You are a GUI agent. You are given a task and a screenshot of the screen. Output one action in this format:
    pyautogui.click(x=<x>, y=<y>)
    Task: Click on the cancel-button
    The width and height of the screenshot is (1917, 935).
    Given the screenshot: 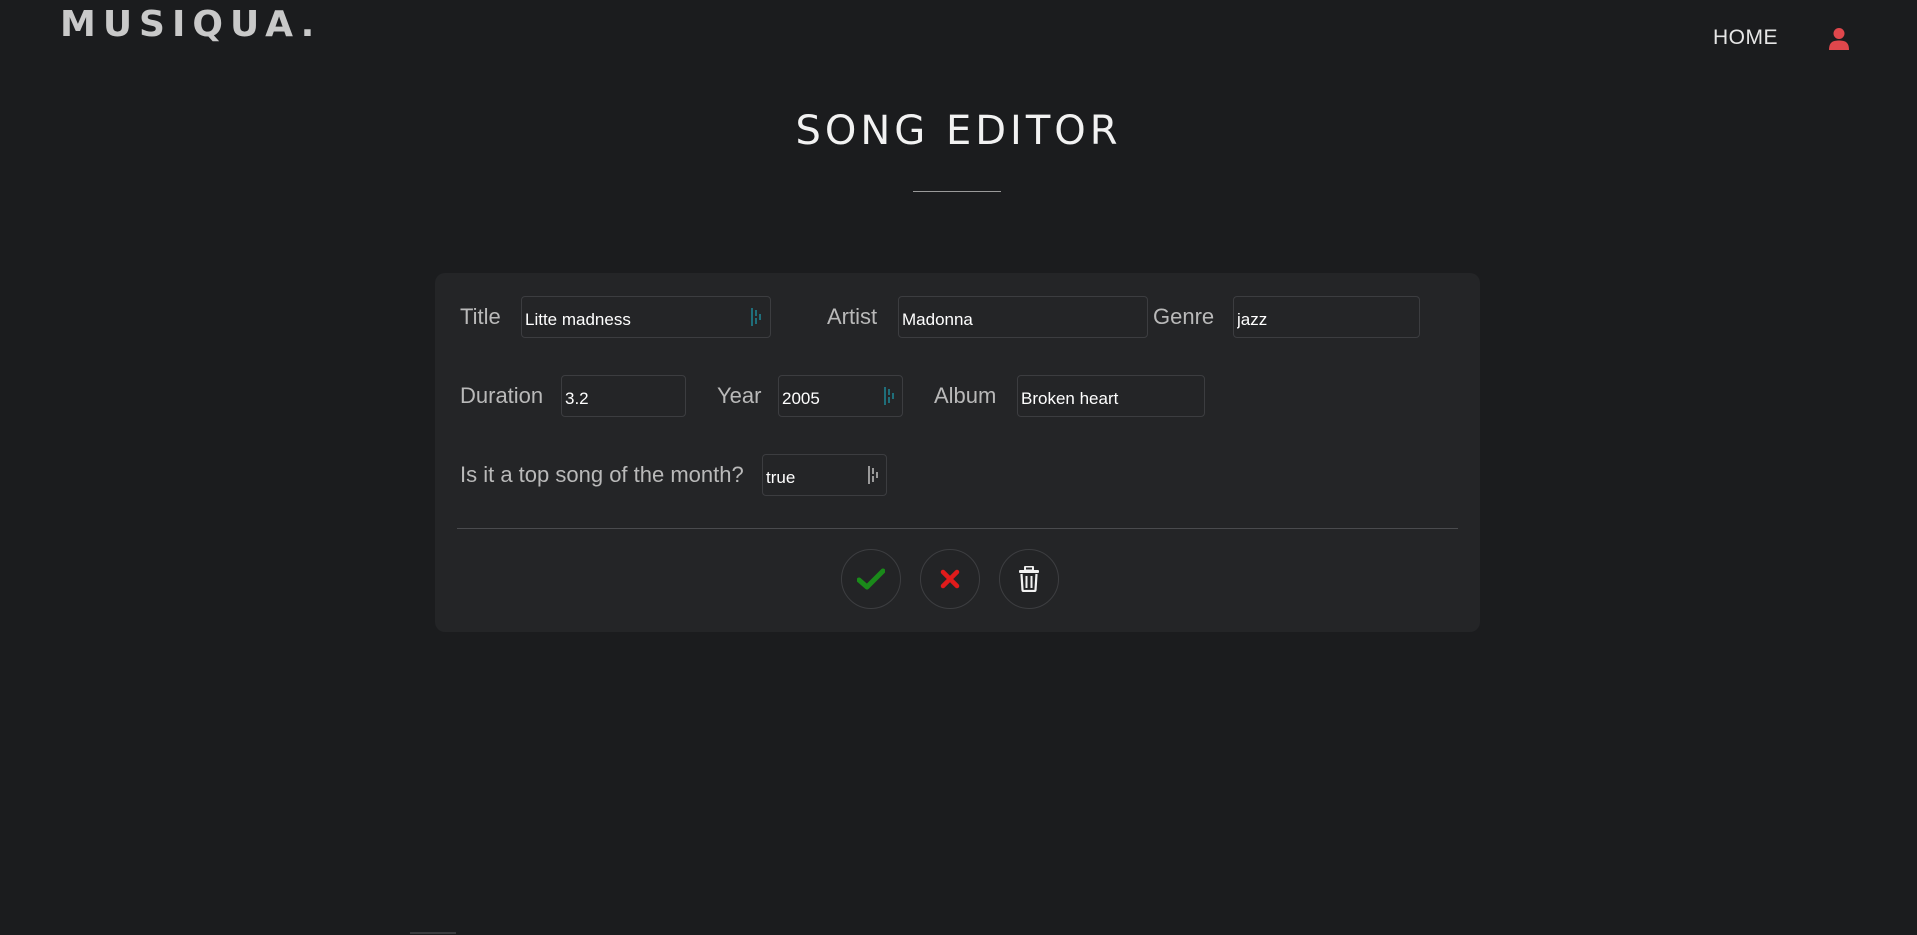 What is the action you would take?
    pyautogui.click(x=950, y=579)
    